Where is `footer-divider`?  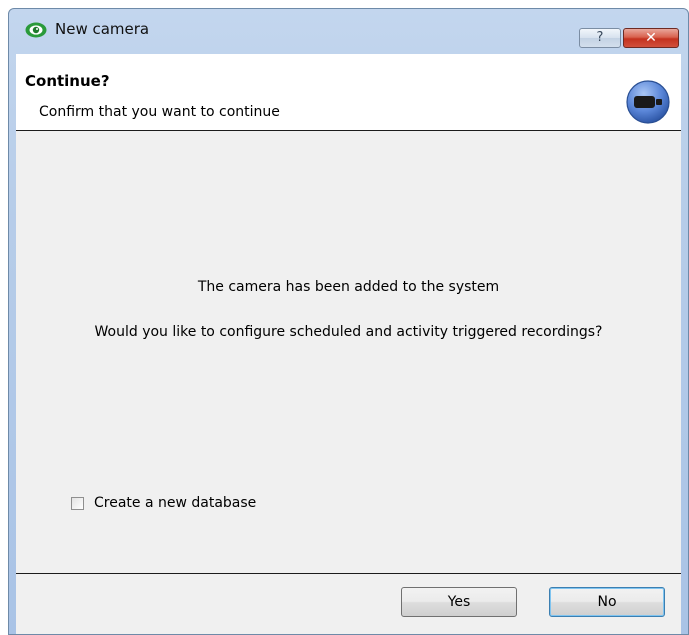 footer-divider is located at coordinates (348, 573).